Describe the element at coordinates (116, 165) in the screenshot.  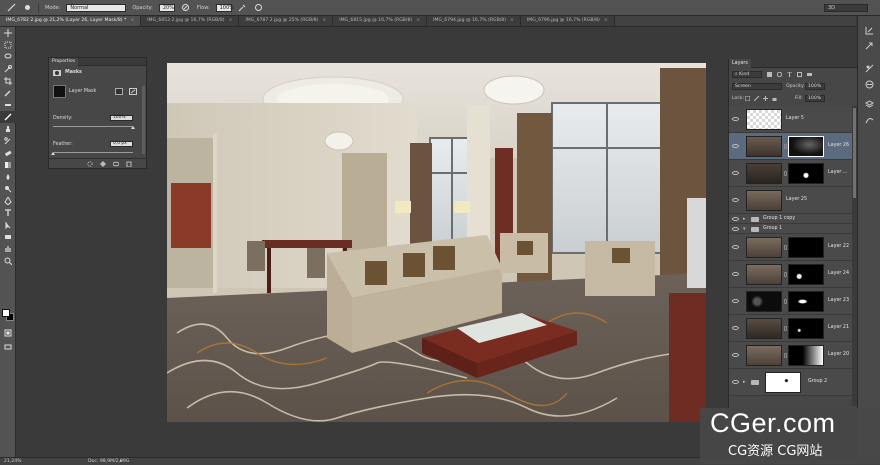
I see `visibility-icon` at that location.